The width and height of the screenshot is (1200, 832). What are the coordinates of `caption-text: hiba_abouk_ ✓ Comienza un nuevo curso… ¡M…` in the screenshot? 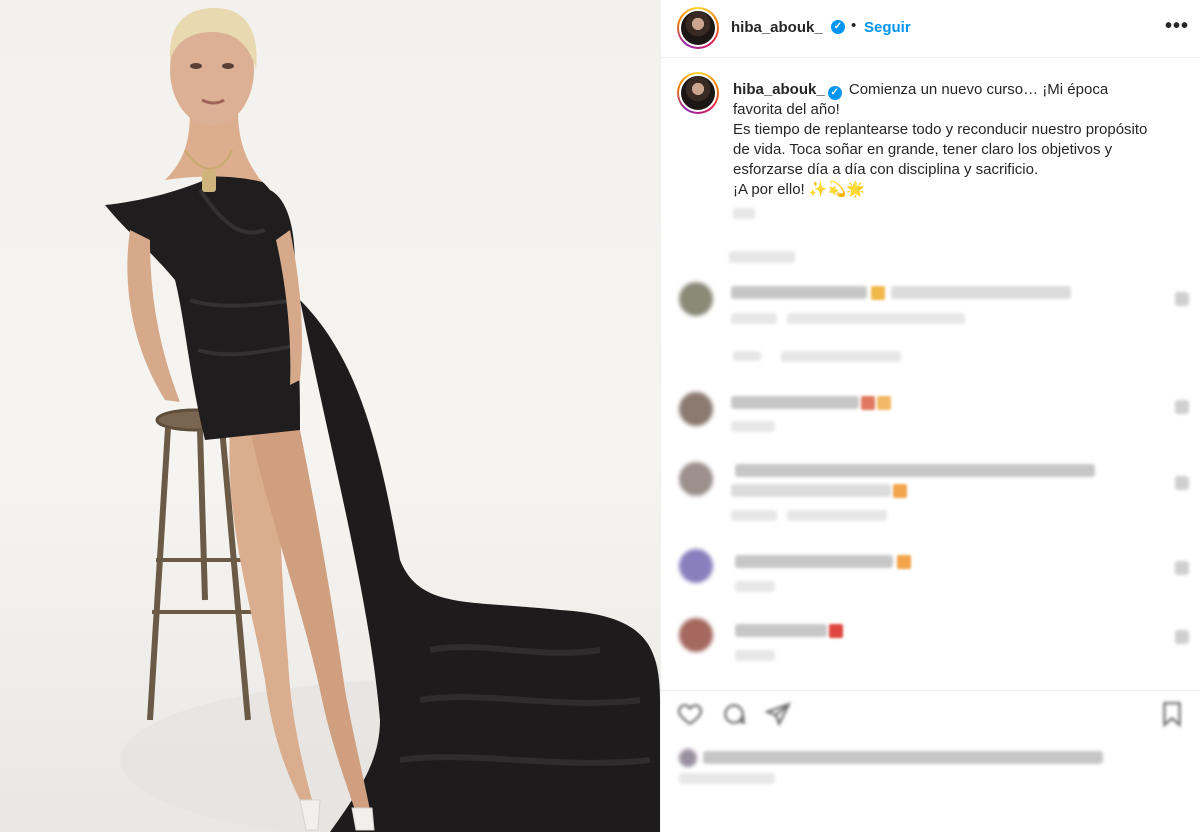 It's located at (943, 140).